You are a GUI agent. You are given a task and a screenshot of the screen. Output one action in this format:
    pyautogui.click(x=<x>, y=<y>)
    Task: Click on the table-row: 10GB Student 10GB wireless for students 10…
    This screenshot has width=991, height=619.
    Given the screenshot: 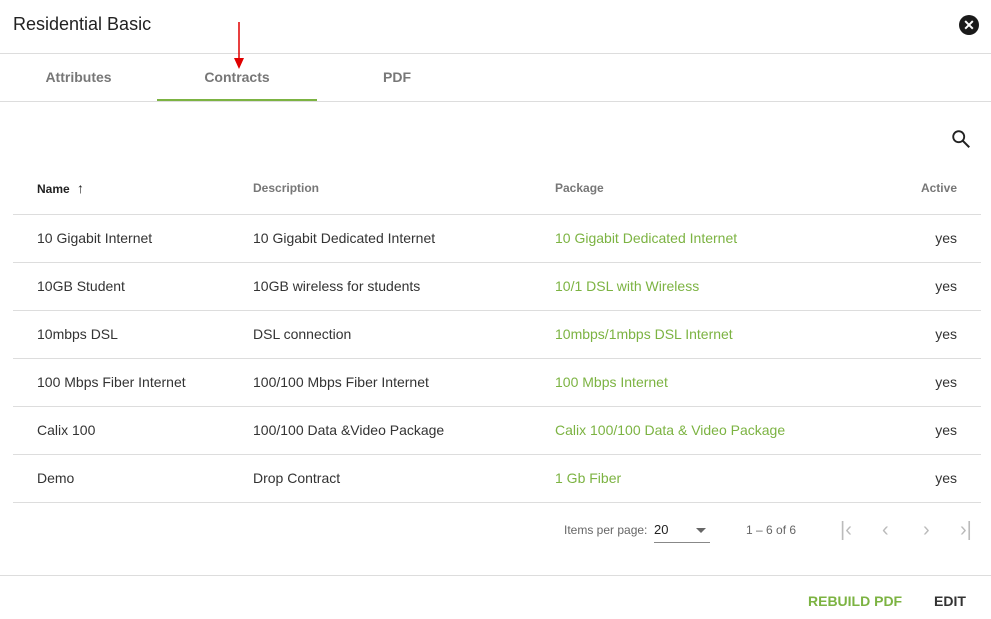 What is the action you would take?
    pyautogui.click(x=497, y=286)
    